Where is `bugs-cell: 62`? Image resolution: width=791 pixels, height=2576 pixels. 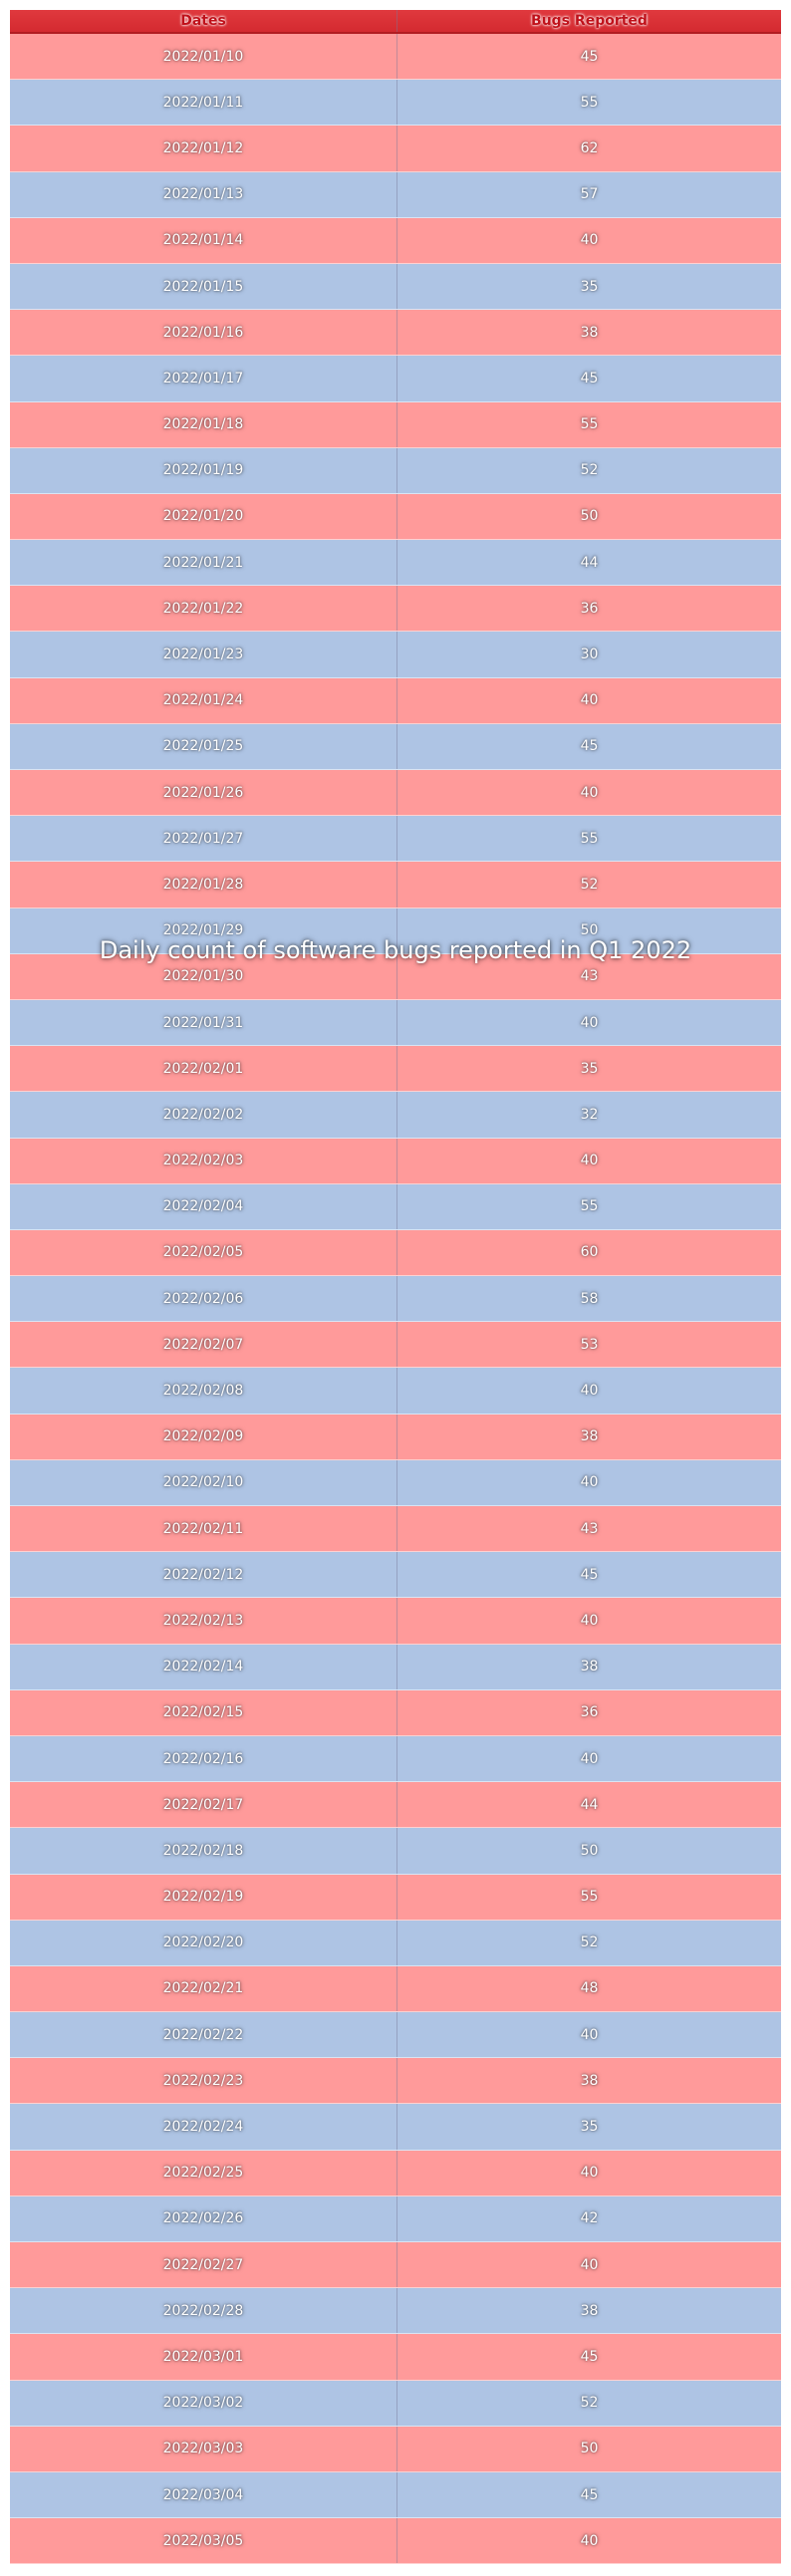
bugs-cell: 62 is located at coordinates (589, 147).